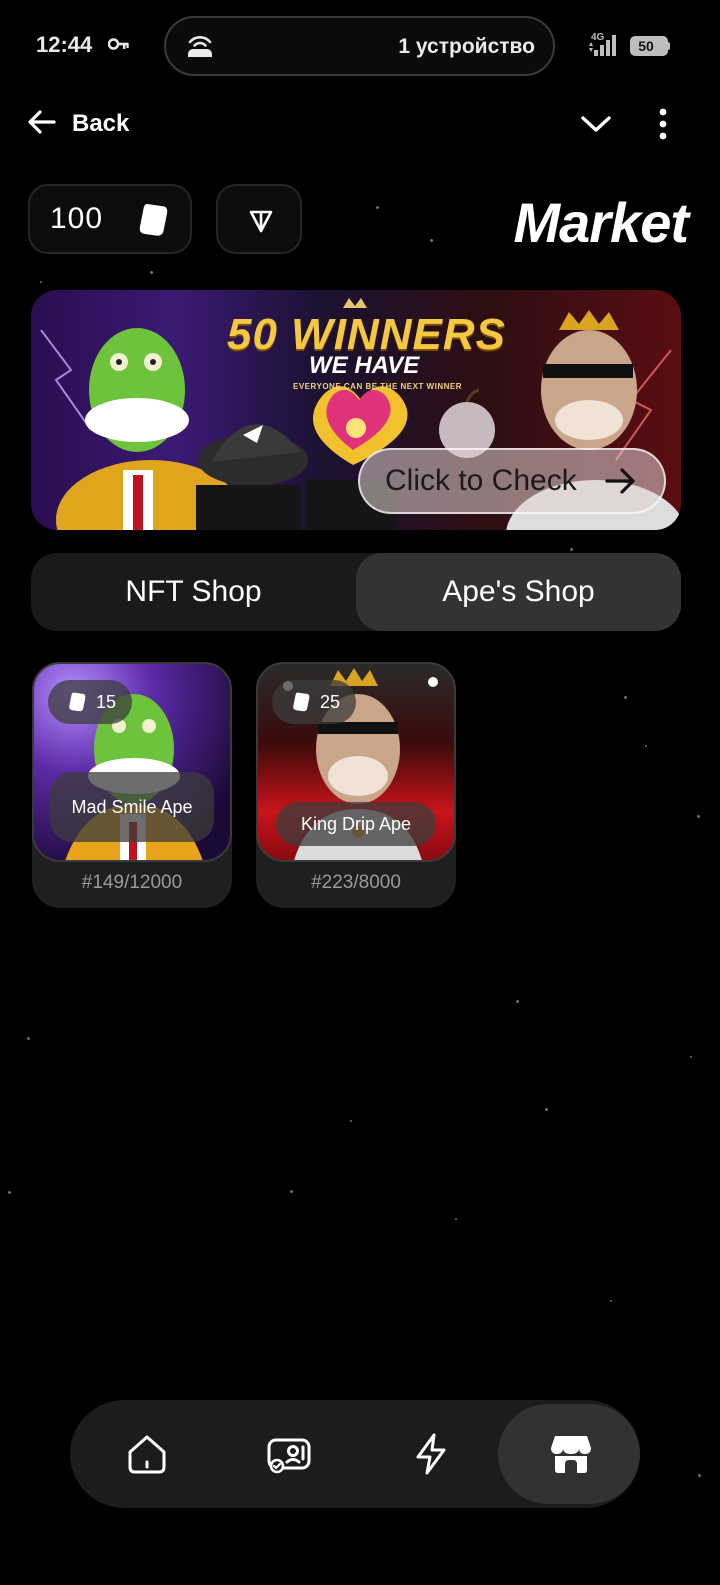 This screenshot has height=1585, width=720. Describe the element at coordinates (330, 701) in the screenshot. I see `price-value: 25` at that location.